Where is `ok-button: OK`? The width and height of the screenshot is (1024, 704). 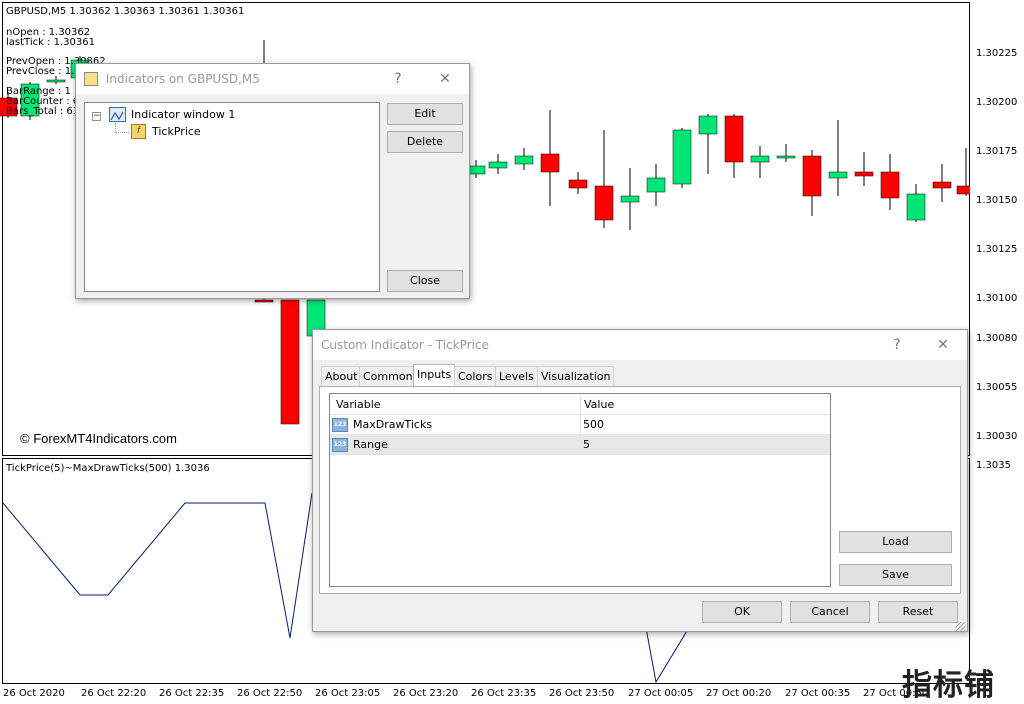 ok-button: OK is located at coordinates (742, 612).